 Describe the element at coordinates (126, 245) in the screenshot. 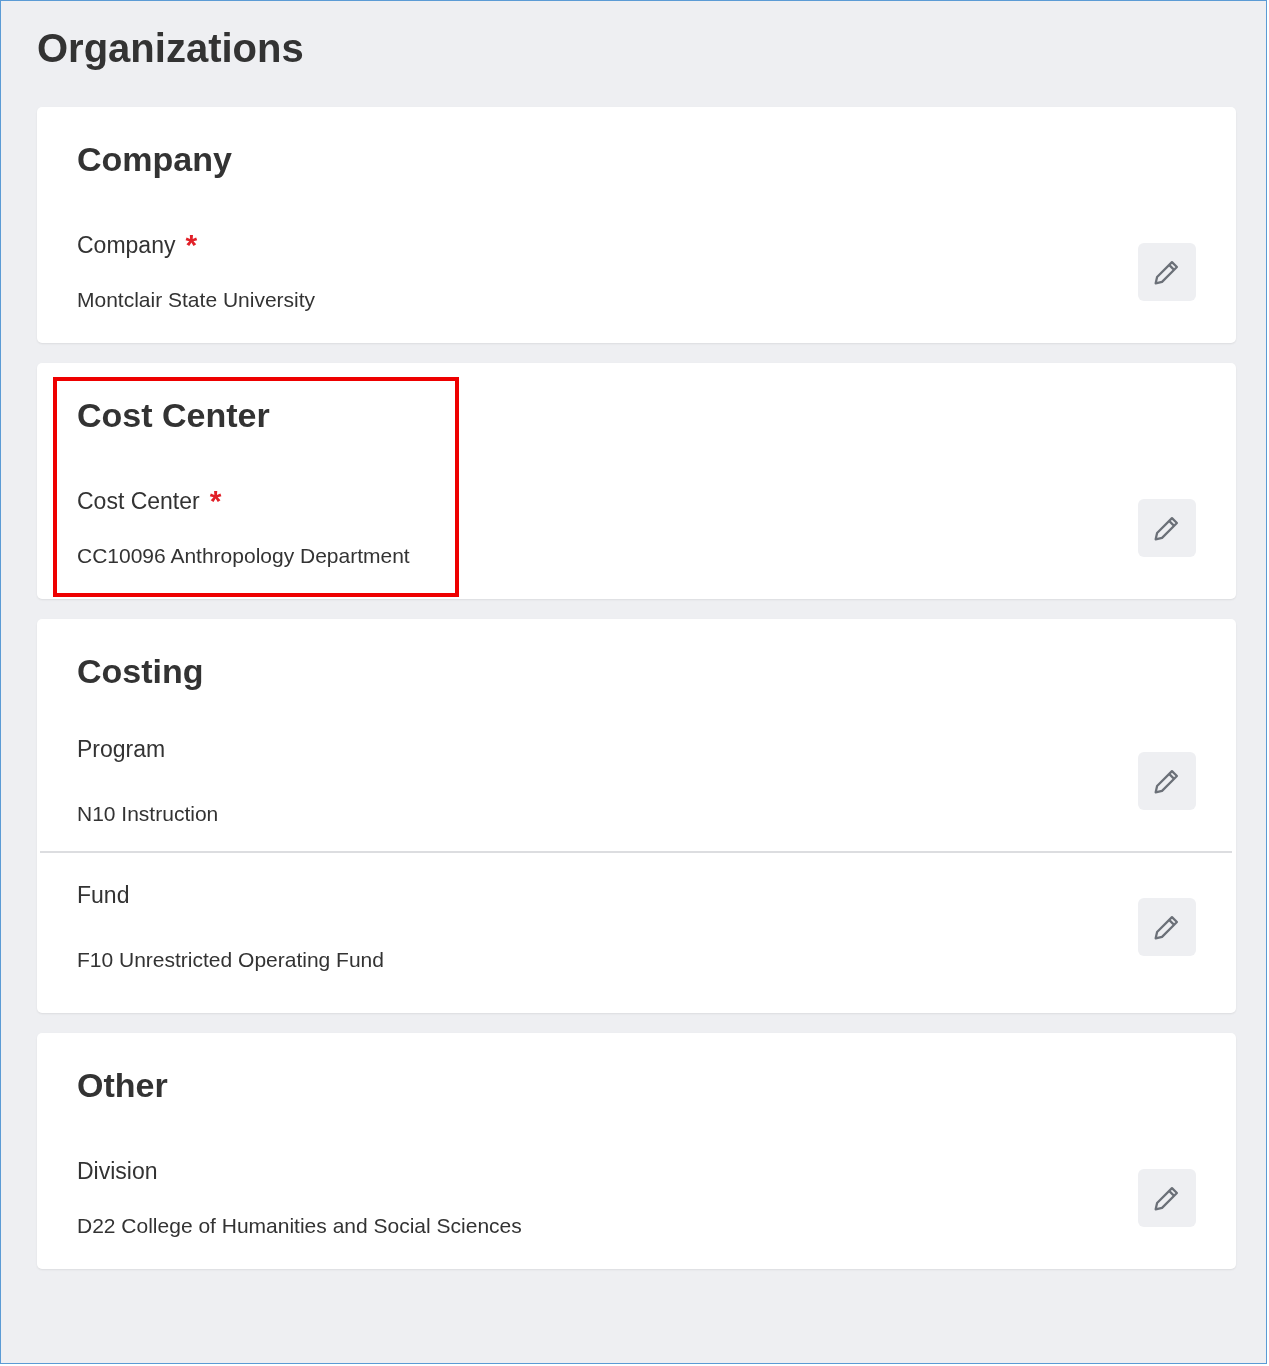

I see `field-label: Company` at that location.